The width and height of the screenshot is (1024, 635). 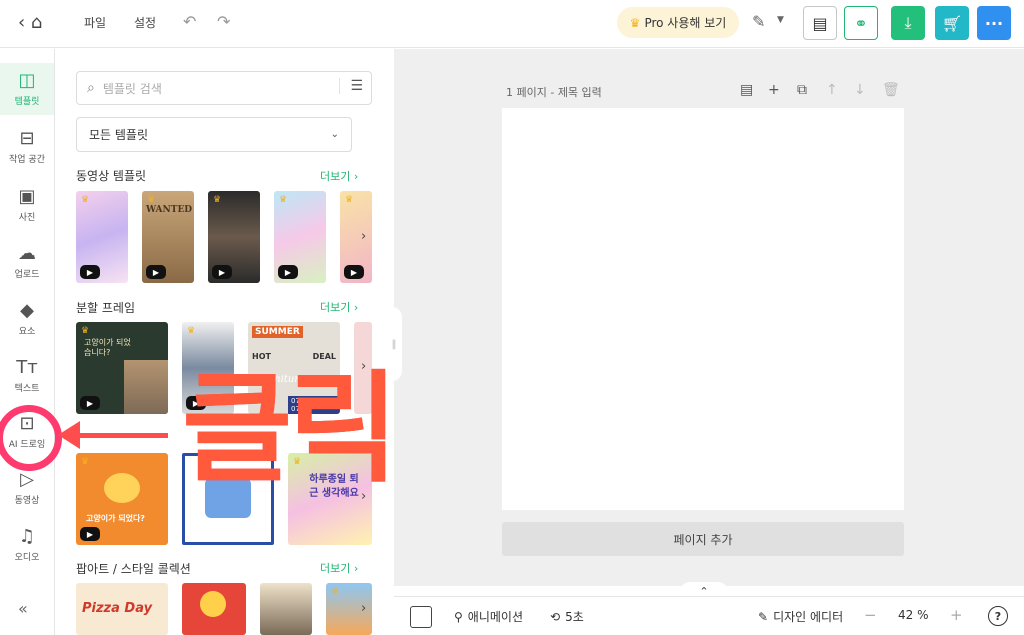 What do you see at coordinates (421, 617) in the screenshot?
I see `background-color-swatch` at bounding box center [421, 617].